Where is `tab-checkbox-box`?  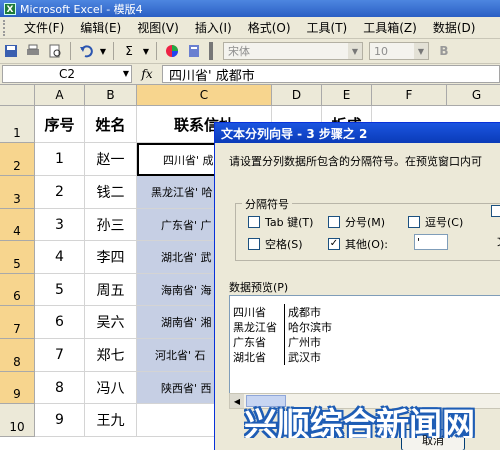
tab-checkbox-box is located at coordinates (254, 222).